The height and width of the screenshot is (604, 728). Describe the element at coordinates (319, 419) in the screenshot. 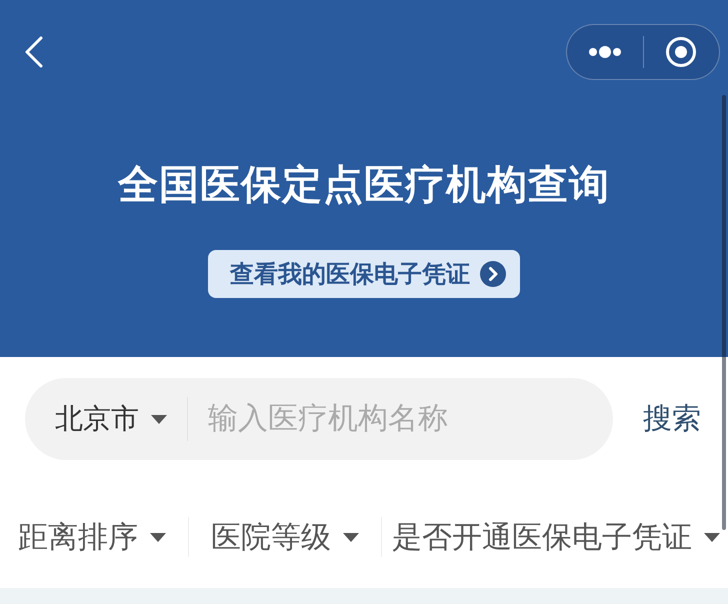

I see `search-field: 北京市 输入医疗机构名称` at that location.